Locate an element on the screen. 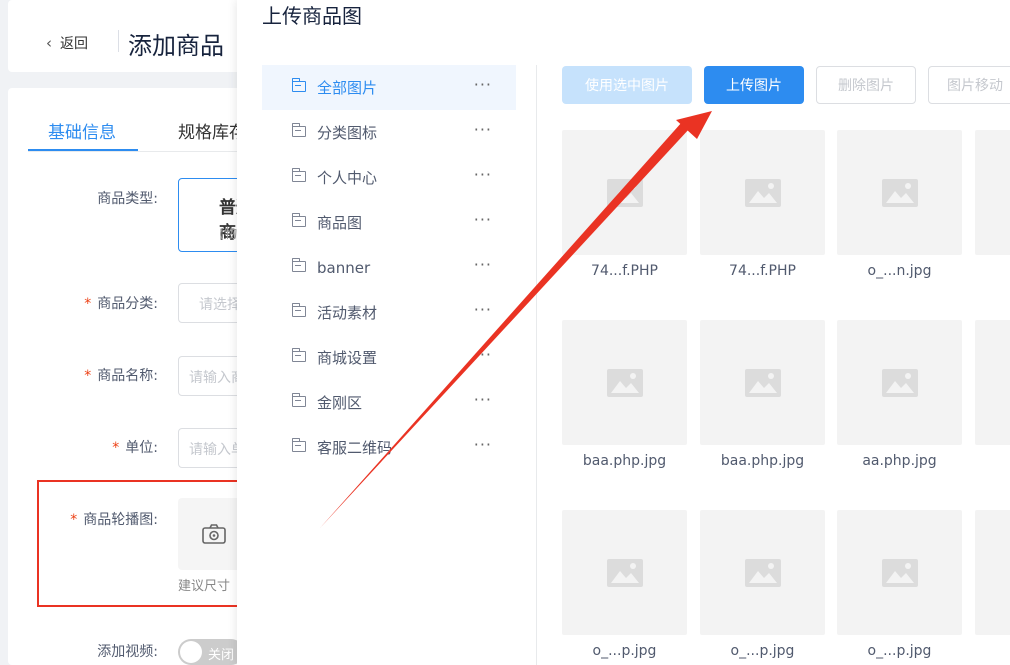 The width and height of the screenshot is (1010, 665). carousel-highlight-box is located at coordinates (153, 543).